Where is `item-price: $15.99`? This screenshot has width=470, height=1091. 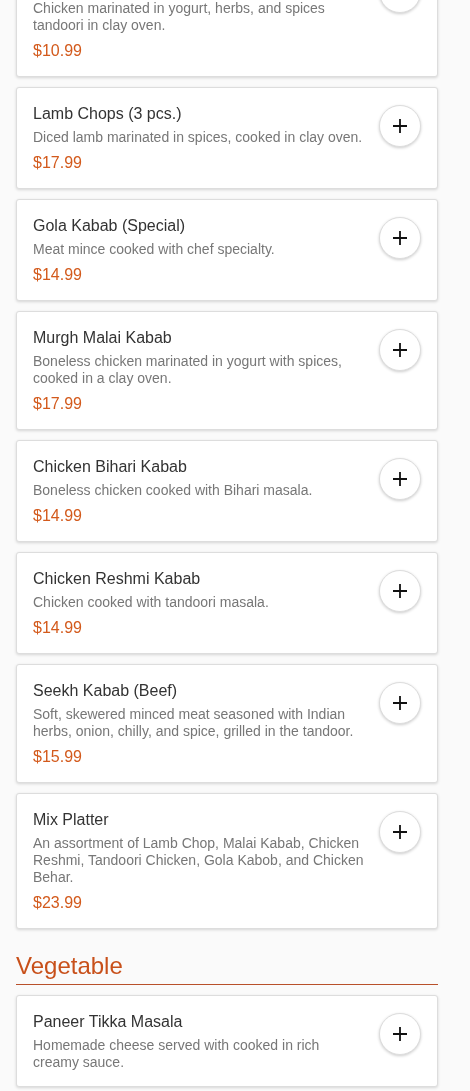
item-price: $15.99 is located at coordinates (58, 757).